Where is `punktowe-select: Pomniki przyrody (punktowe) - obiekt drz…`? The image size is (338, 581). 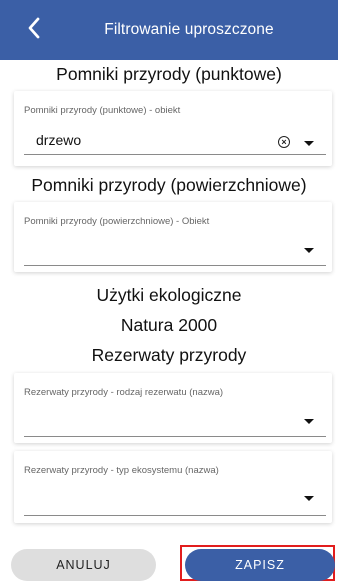
punktowe-select: Pomniki przyrody (punktowe) - obiekt drz… is located at coordinates (173, 128).